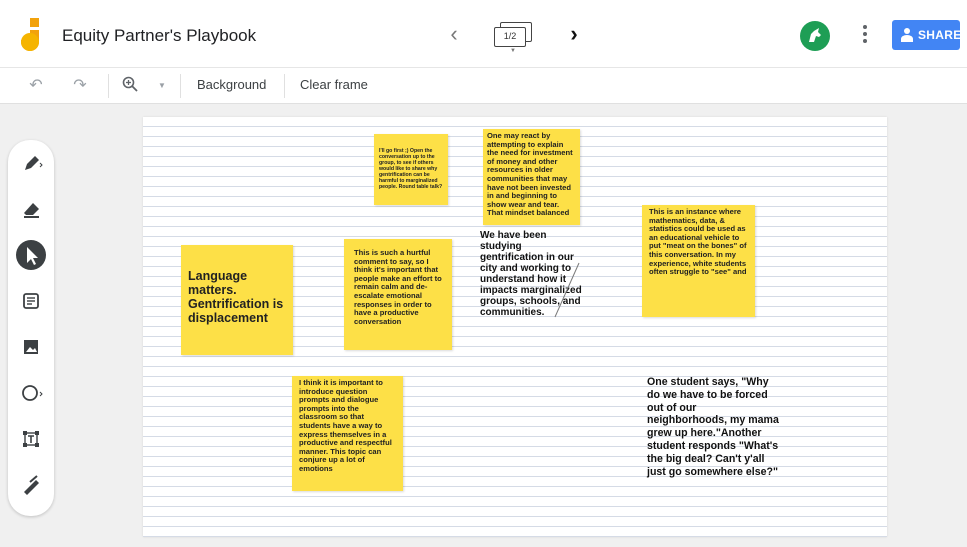  What do you see at coordinates (31, 347) in the screenshot?
I see `image-icon` at bounding box center [31, 347].